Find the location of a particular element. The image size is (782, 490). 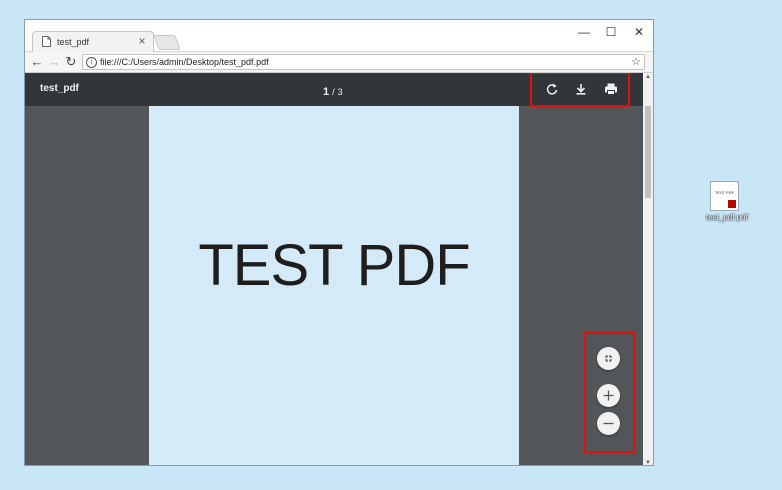

close-window-button: ✕ is located at coordinates (639, 32).